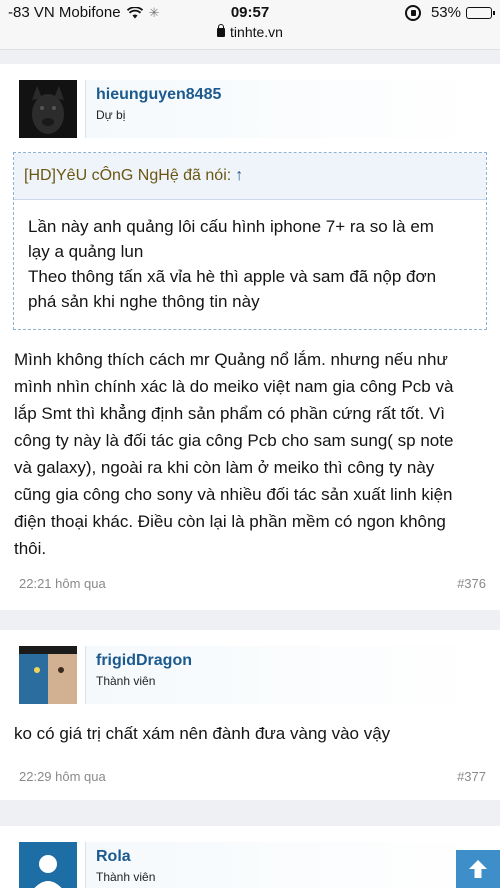 This screenshot has width=500, height=888. What do you see at coordinates (239, 175) in the screenshot?
I see `quote-jump-arrow-icon: ↑` at bounding box center [239, 175].